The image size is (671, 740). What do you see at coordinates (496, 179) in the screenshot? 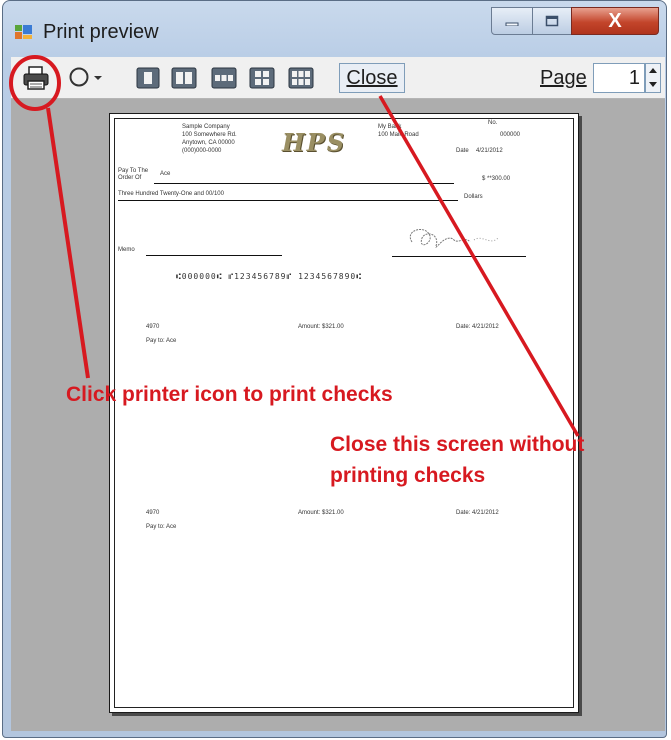
I see `amount-box: $ **300.00` at bounding box center [496, 179].